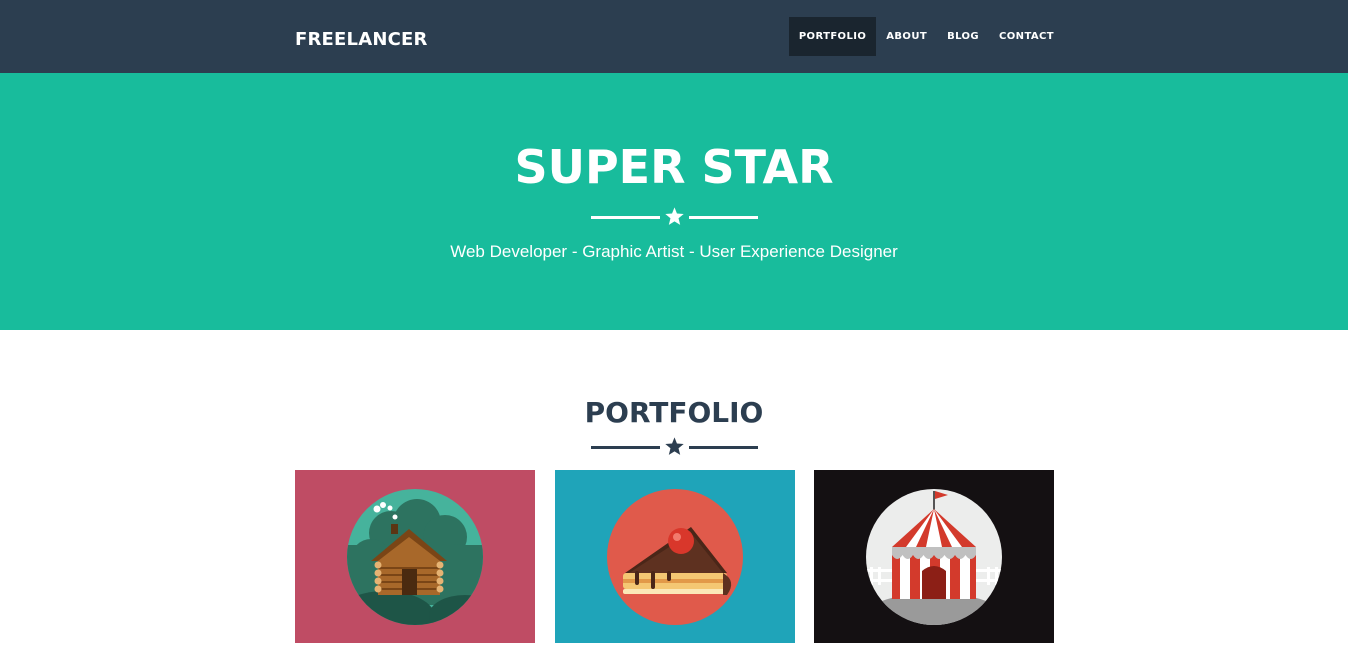 Image resolution: width=1348 pixels, height=663 pixels. Describe the element at coordinates (674, 412) in the screenshot. I see `portfolio-title: PORTFOLIO` at that location.